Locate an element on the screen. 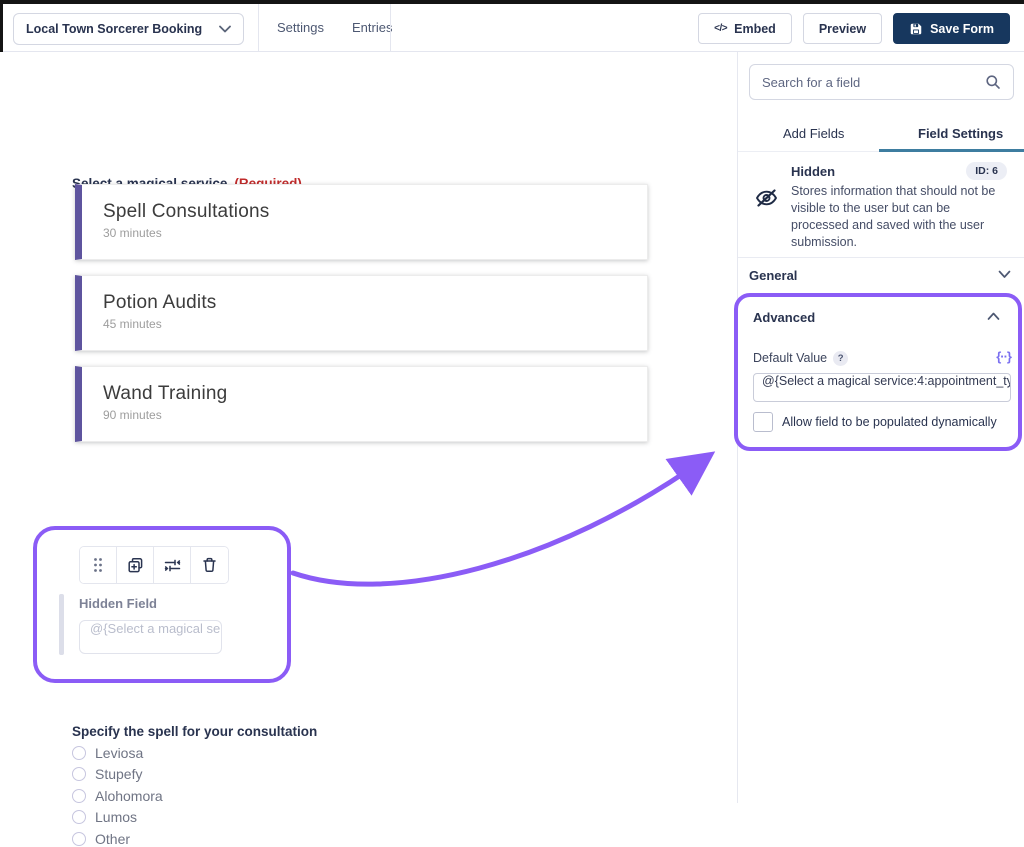 The width and height of the screenshot is (1024, 847). field-drag-indicator is located at coordinates (61, 624).